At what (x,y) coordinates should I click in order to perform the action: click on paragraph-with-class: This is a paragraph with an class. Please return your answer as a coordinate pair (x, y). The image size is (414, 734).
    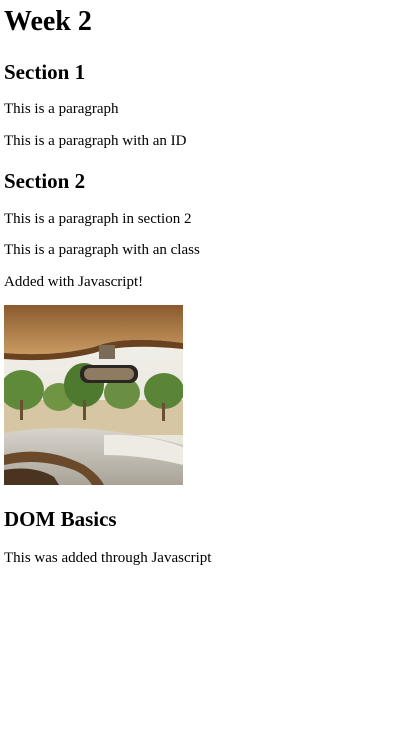
    Looking at the image, I should click on (102, 250).